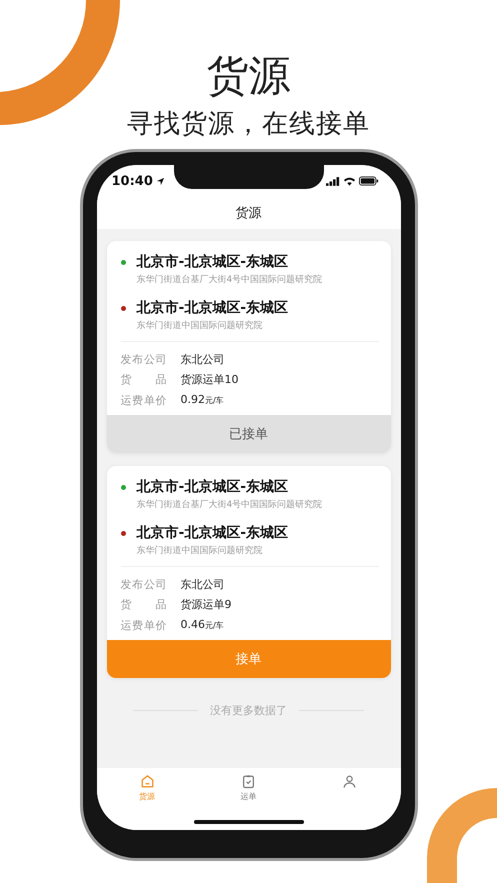 Image resolution: width=497 pixels, height=883 pixels. What do you see at coordinates (350, 781) in the screenshot?
I see `person-icon` at bounding box center [350, 781].